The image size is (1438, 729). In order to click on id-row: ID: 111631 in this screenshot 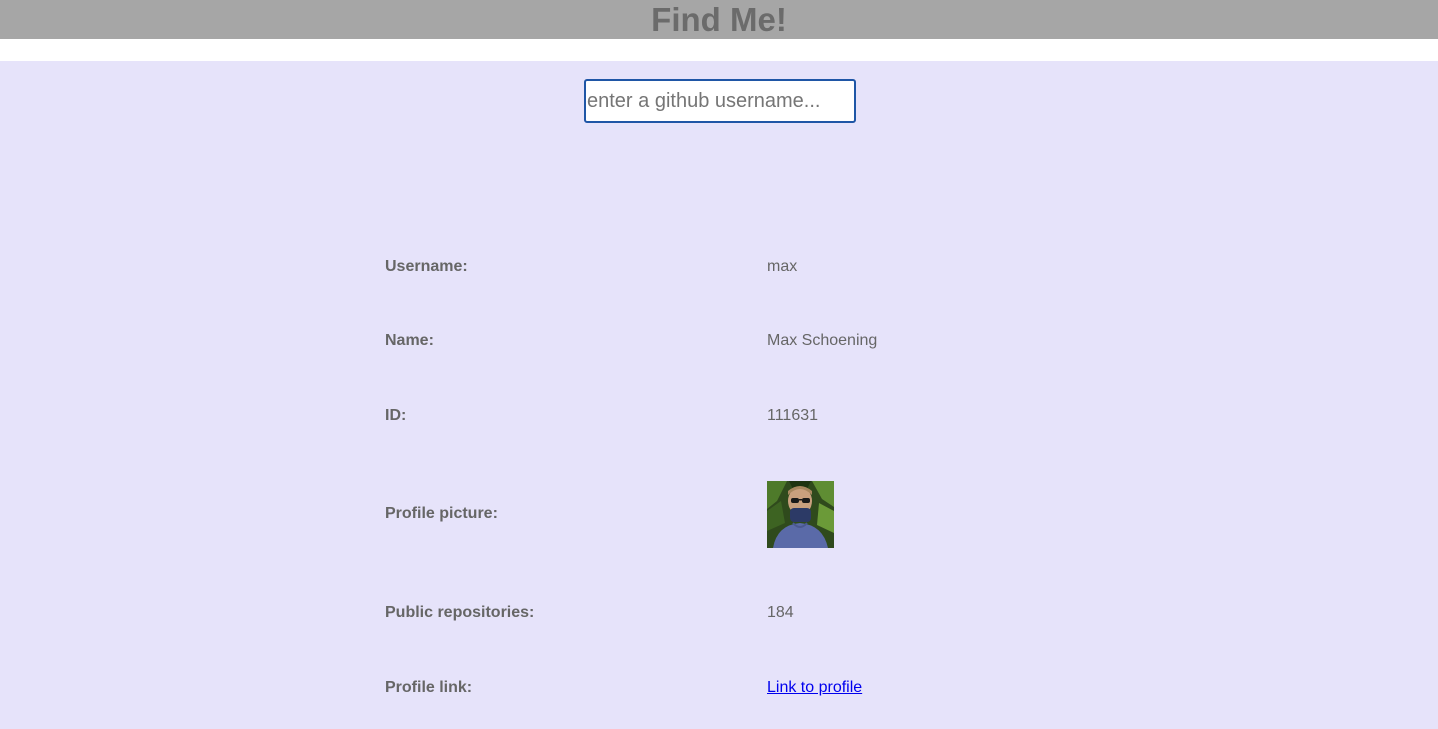, I will do `click(735, 416)`.